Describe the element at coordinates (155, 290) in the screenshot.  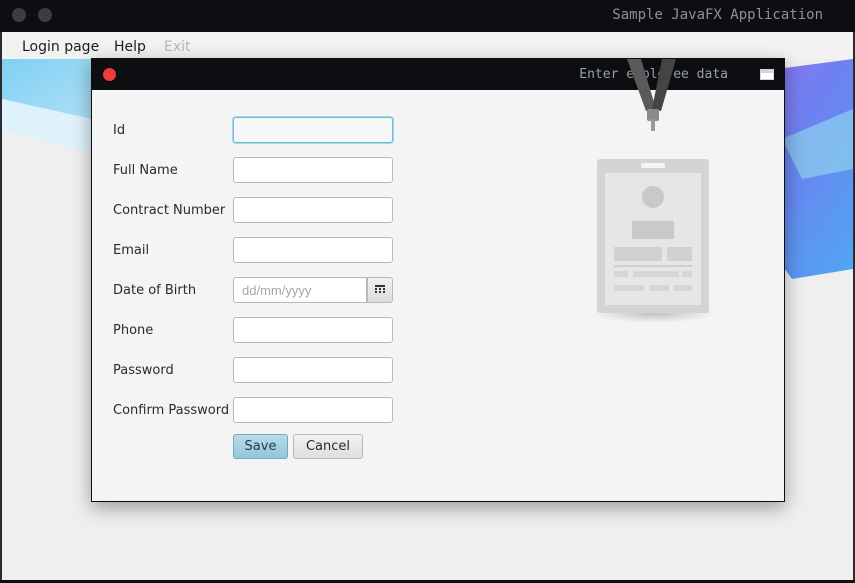
I see `label-date-of-birth: Date of Birth` at that location.